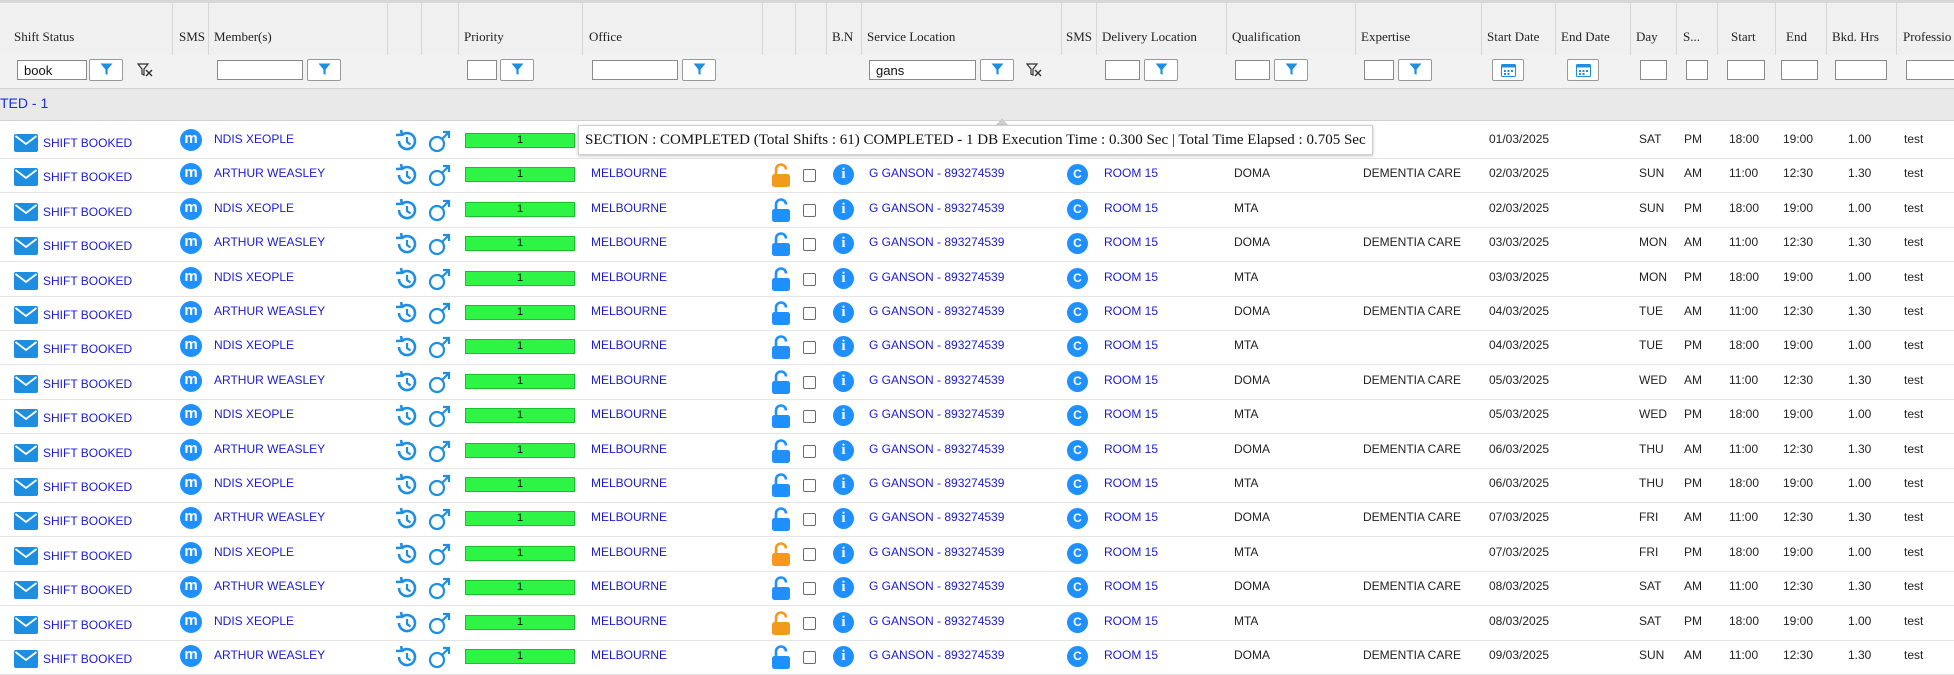 This screenshot has height=675, width=1954. Describe the element at coordinates (1796, 37) in the screenshot. I see `col-end: End` at that location.